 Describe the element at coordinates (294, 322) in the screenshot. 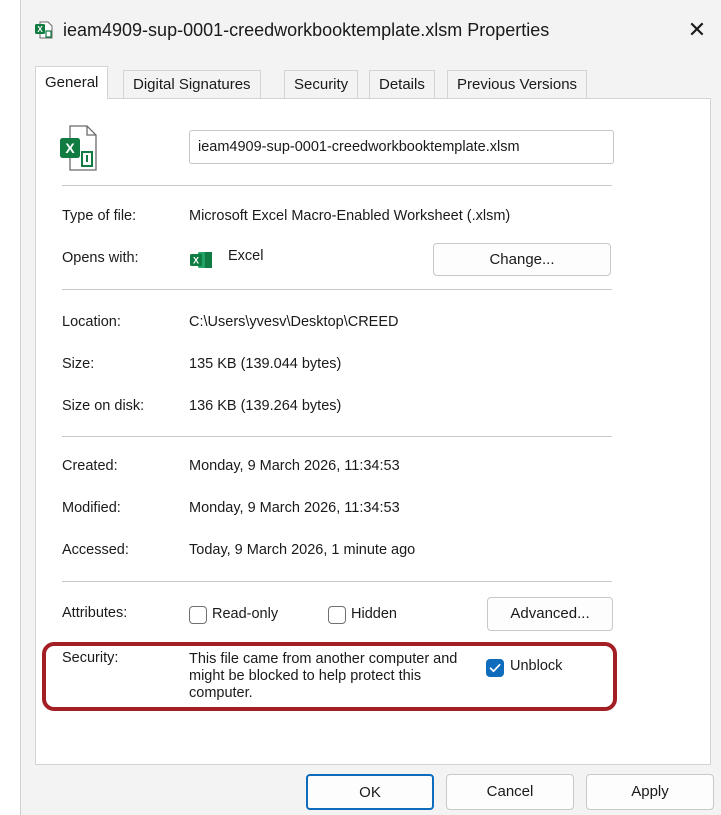

I see `location-value: C:\Users\yvesv\Desktop\CREED` at that location.